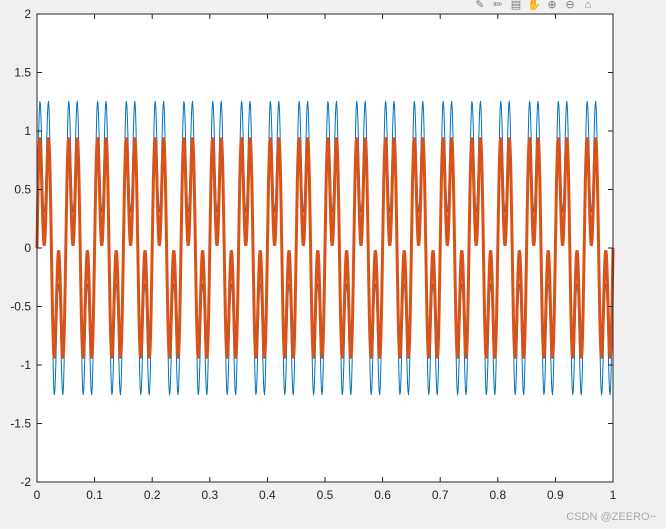 The height and width of the screenshot is (529, 666). Describe the element at coordinates (20, 307) in the screenshot. I see `y-tick-label: -0.5` at that location.